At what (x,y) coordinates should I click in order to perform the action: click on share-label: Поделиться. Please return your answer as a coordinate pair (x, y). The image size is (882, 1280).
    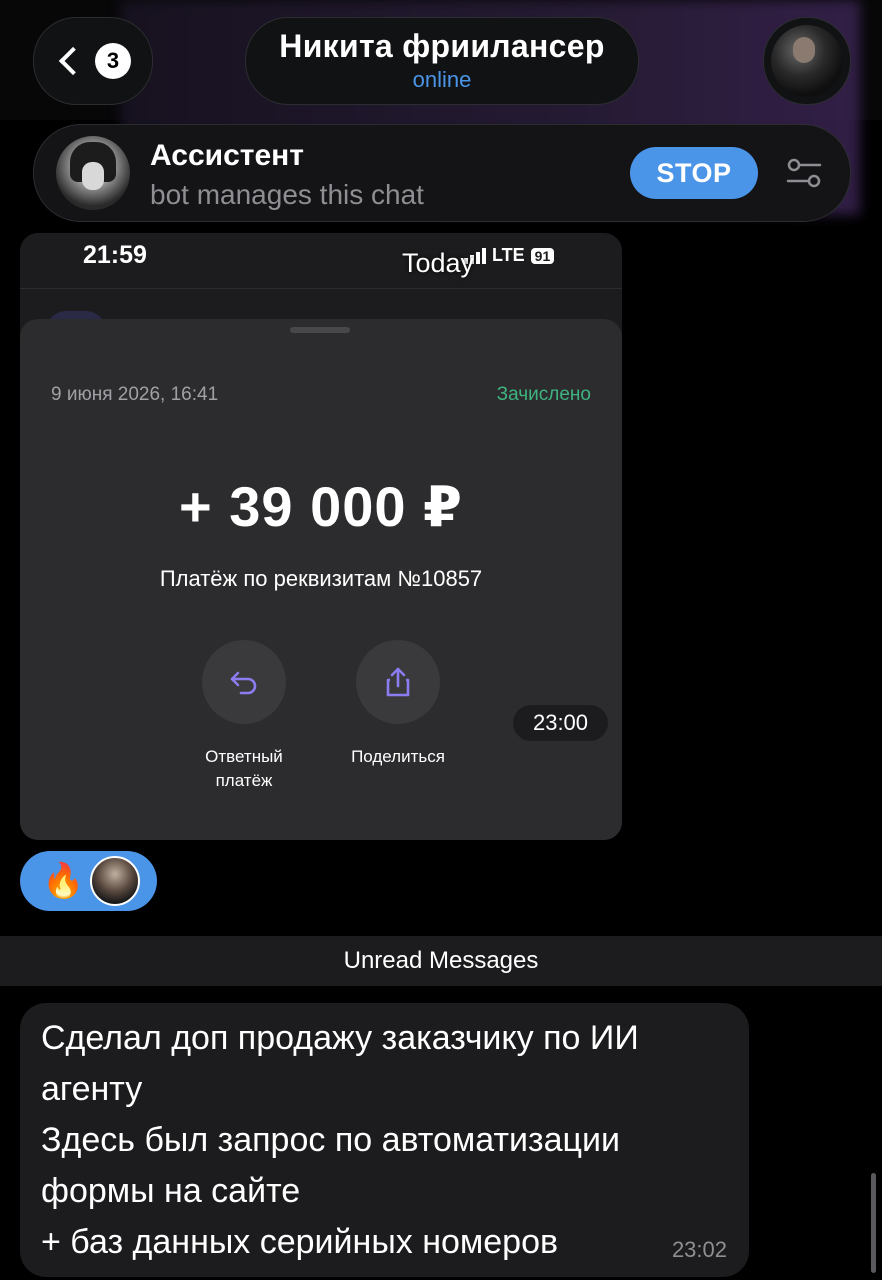
    Looking at the image, I should click on (398, 756).